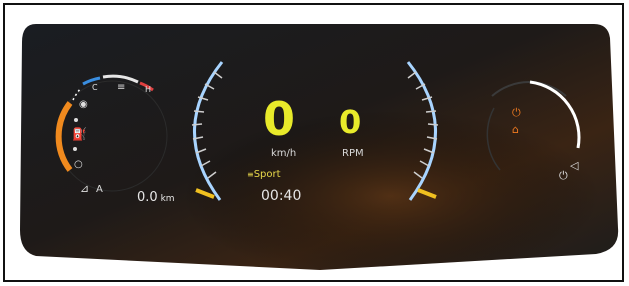 Image resolution: width=629 pixels, height=286 pixels. Describe the element at coordinates (280, 119) in the screenshot. I see `speed-value: 0` at that location.